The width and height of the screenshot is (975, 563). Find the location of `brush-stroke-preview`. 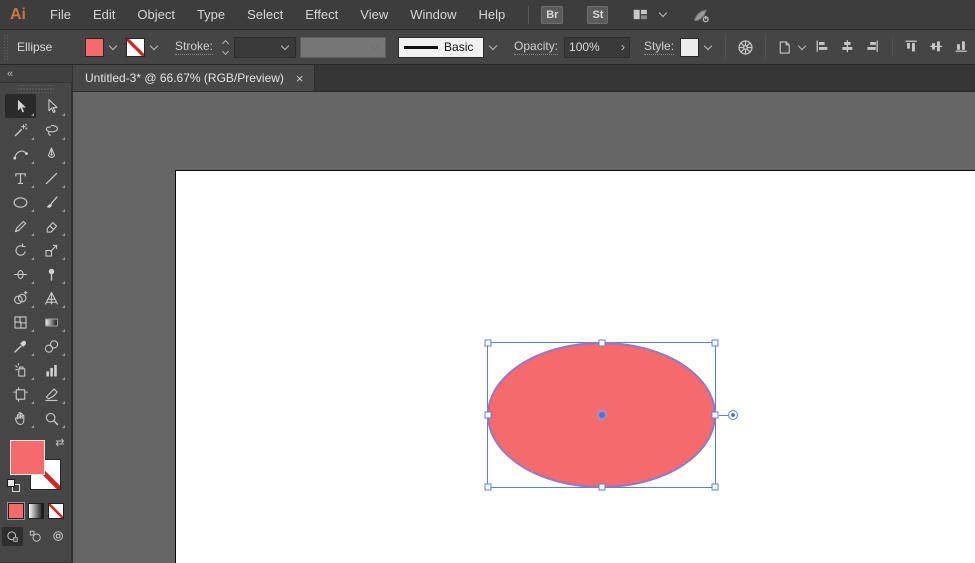

brush-stroke-preview is located at coordinates (421, 47).